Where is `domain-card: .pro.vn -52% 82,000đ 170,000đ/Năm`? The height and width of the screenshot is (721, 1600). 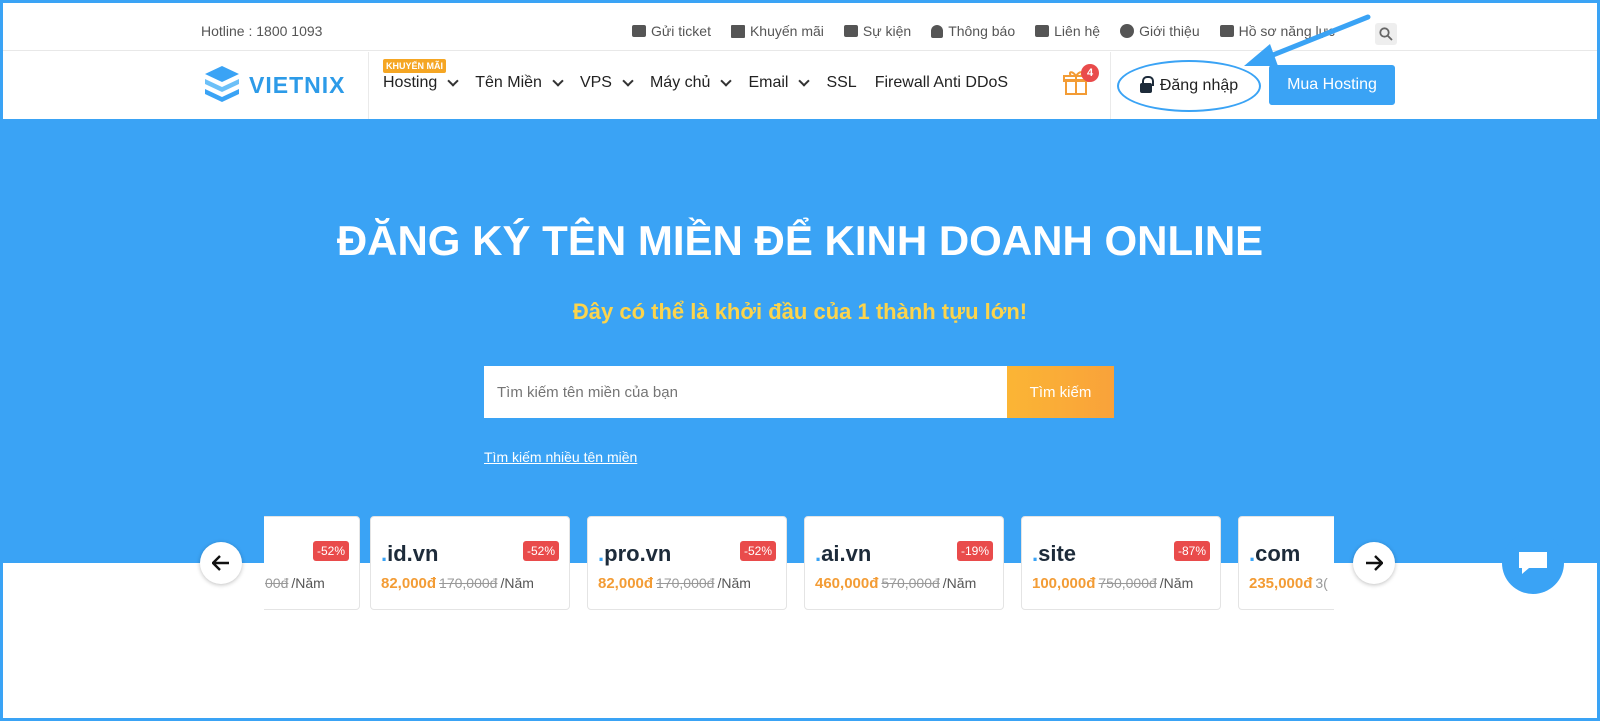 domain-card: .pro.vn -52% 82,000đ 170,000đ/Năm is located at coordinates (687, 563).